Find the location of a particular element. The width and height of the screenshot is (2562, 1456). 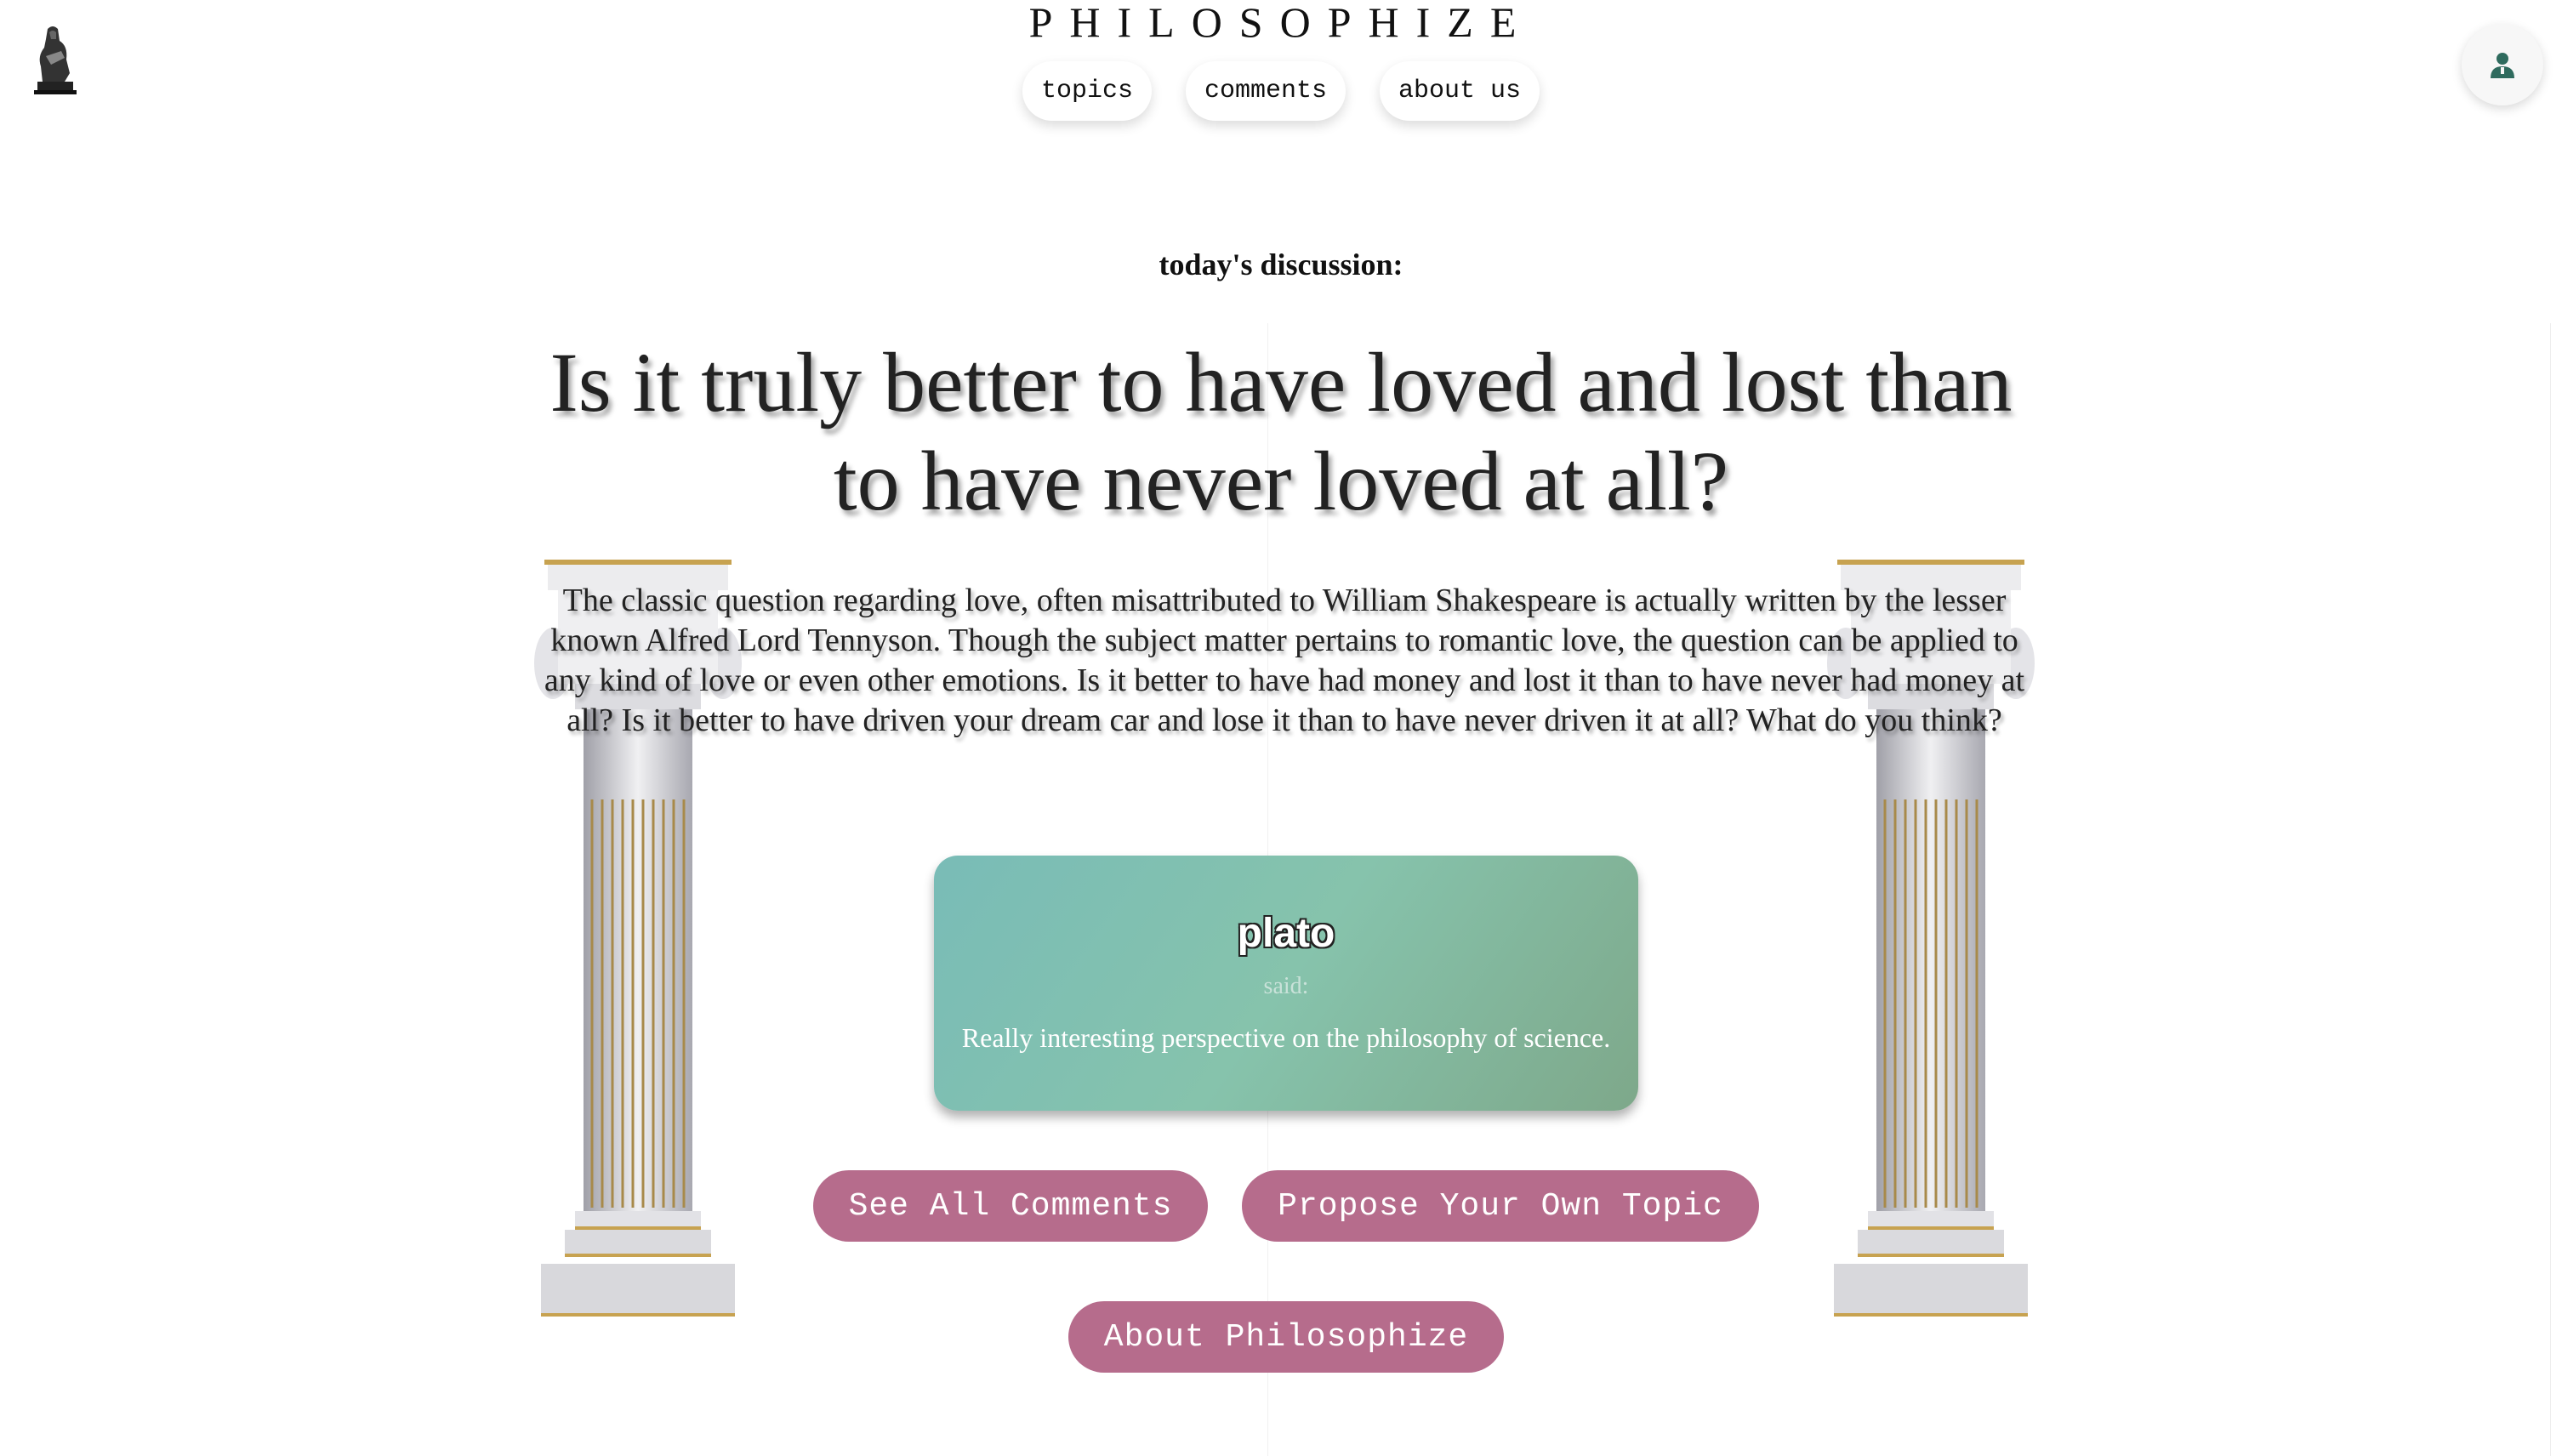

discussion-label: today's discussion: is located at coordinates (1281, 264).